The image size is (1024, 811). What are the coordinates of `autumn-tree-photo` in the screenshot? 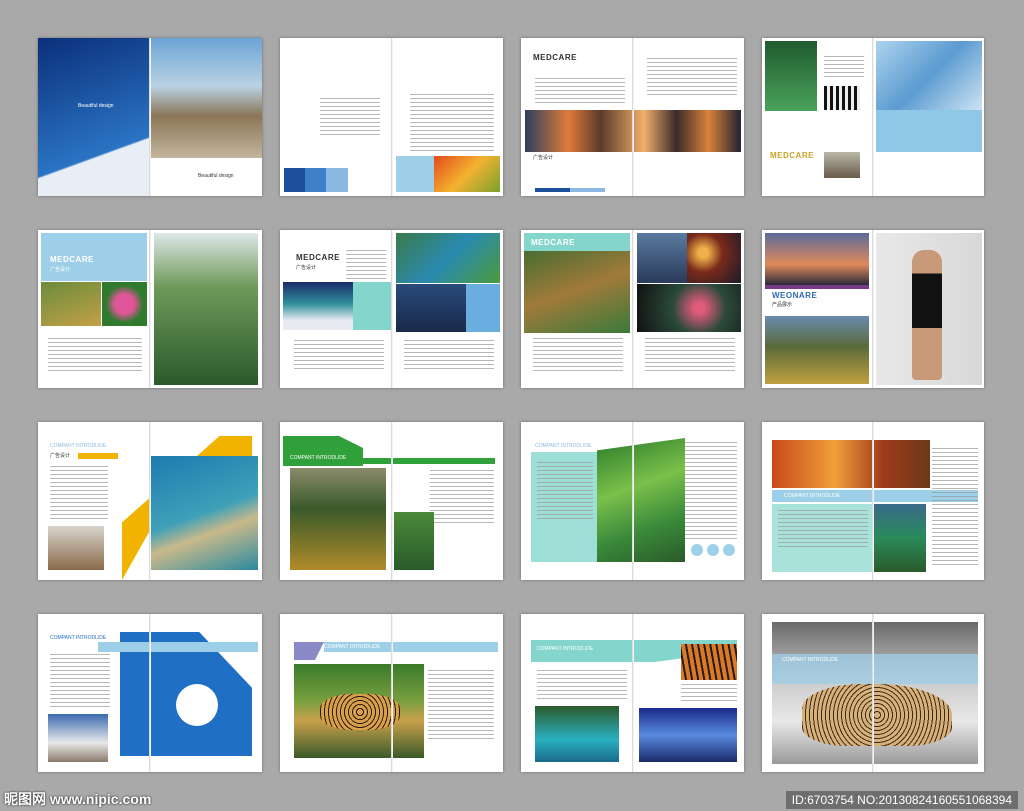 It's located at (851, 464).